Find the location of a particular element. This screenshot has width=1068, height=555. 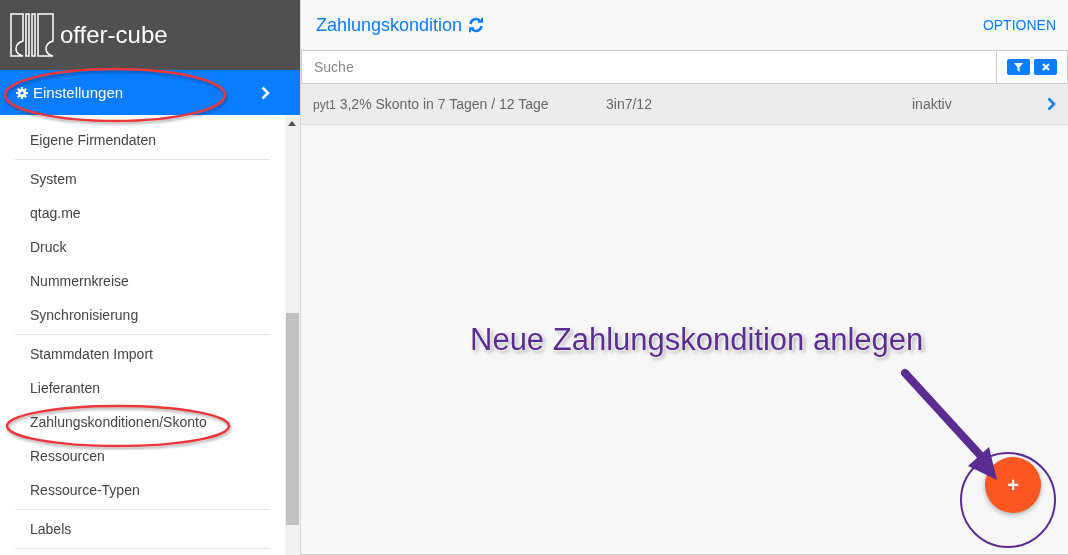

menu-item: Stammdaten Import is located at coordinates (142, 354).